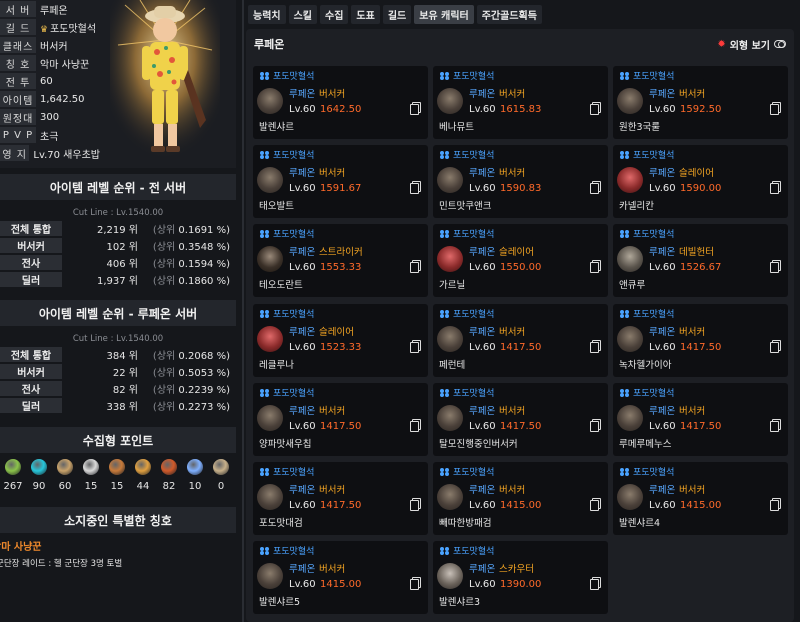  What do you see at coordinates (334, 14) in the screenshot?
I see `tab-3: 수집` at bounding box center [334, 14].